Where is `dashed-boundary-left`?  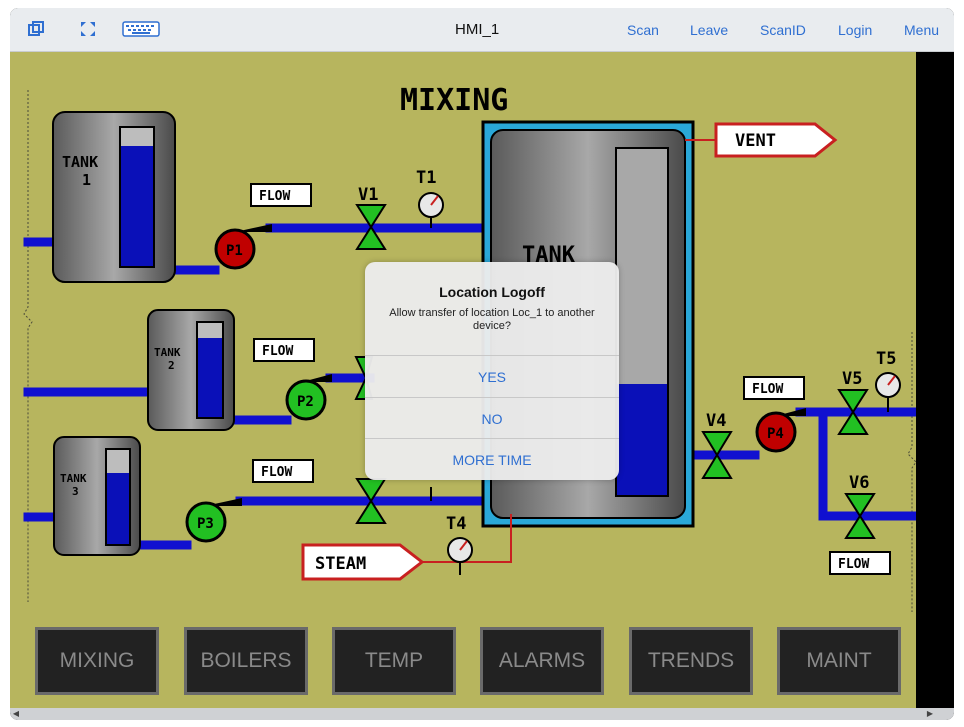
dashed-boundary-left is located at coordinates (28, 346).